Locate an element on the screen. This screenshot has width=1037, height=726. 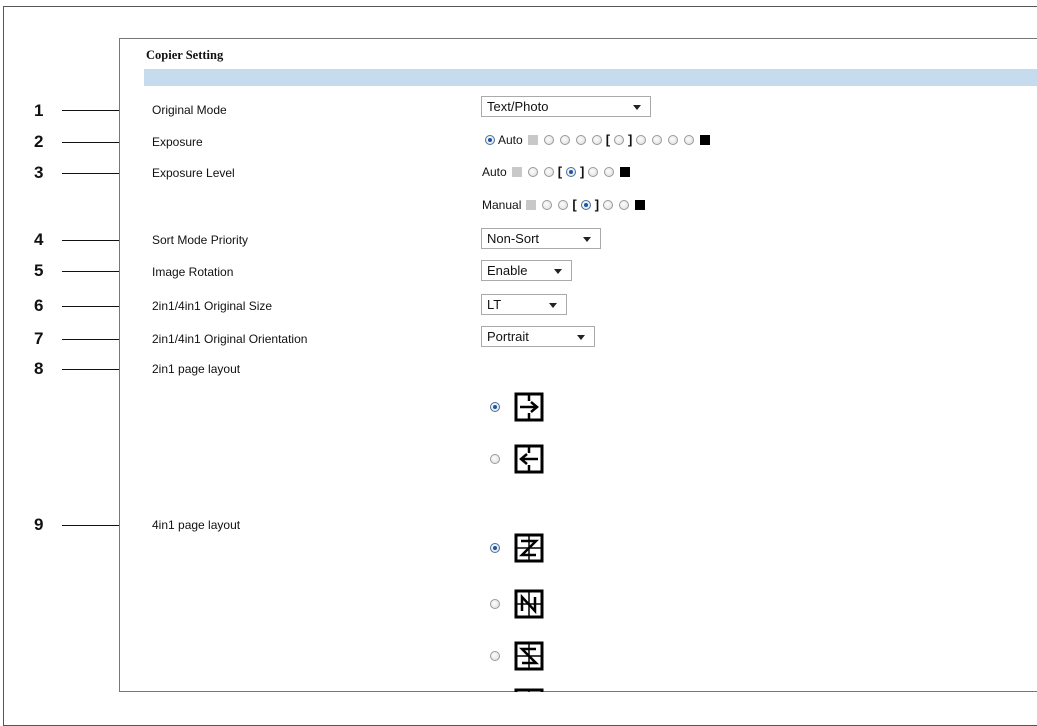
original-size-select: LT is located at coordinates (524, 304).